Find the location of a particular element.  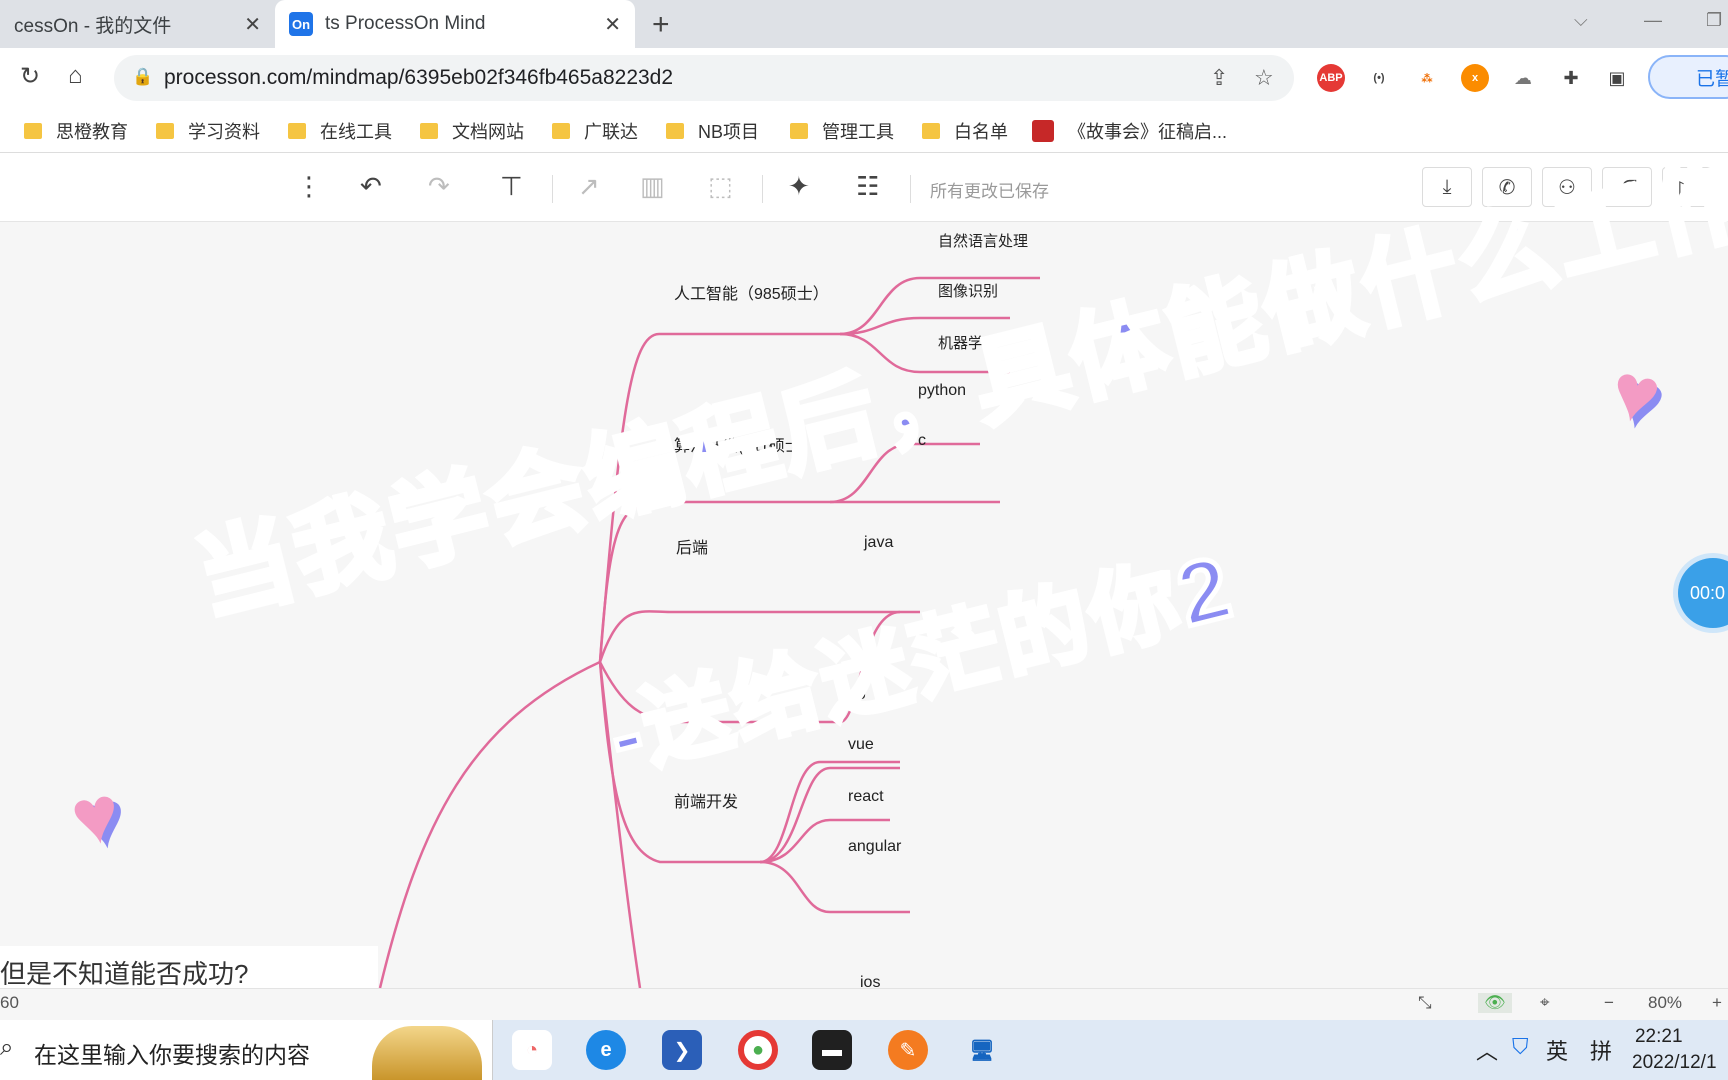

zoom-level: 80% is located at coordinates (1665, 1003).